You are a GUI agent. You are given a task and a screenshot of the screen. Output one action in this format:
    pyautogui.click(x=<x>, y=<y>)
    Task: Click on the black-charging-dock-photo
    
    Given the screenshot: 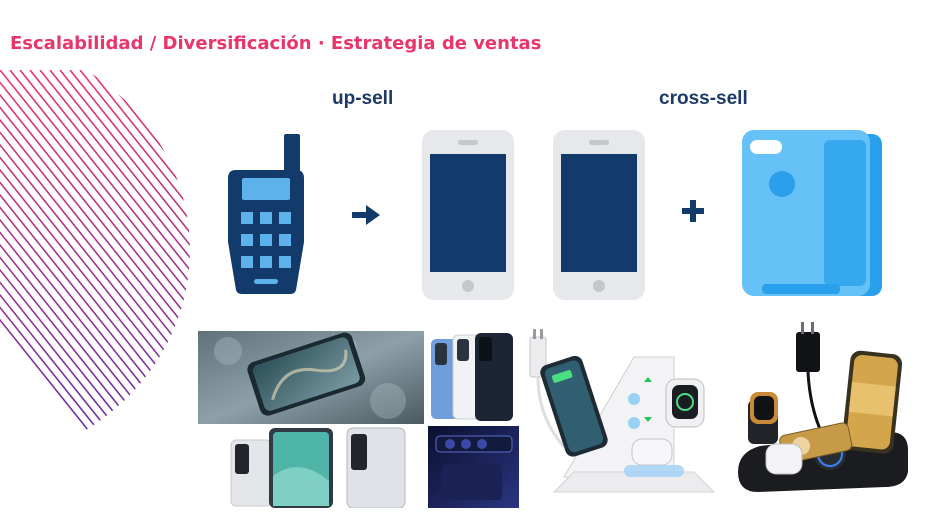 What is the action you would take?
    pyautogui.click(x=820, y=411)
    